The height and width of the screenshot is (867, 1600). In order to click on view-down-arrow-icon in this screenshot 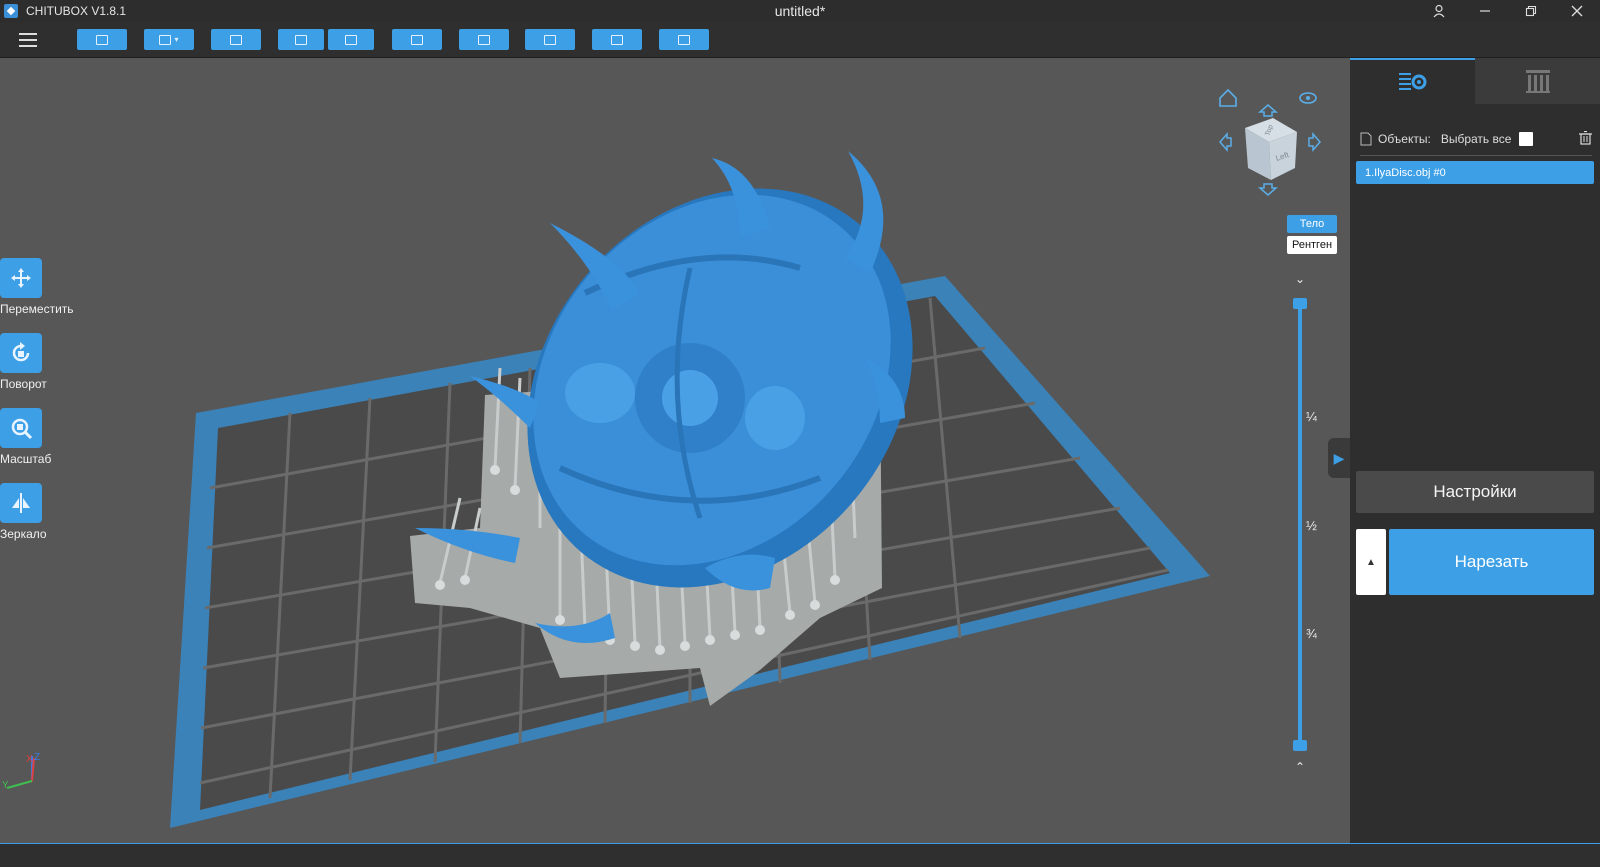, I will do `click(1268, 189)`.